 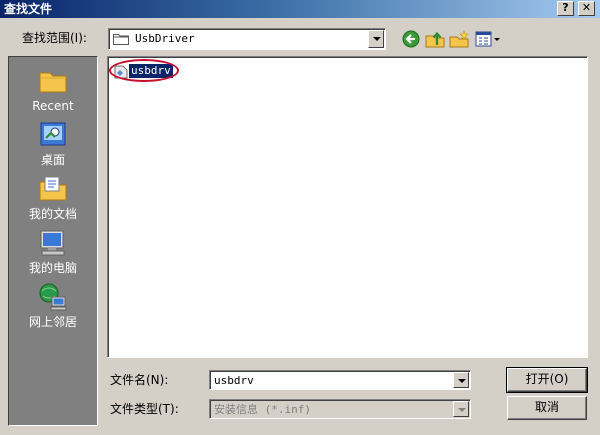 I want to click on help-icon: ?, so click(x=565, y=7).